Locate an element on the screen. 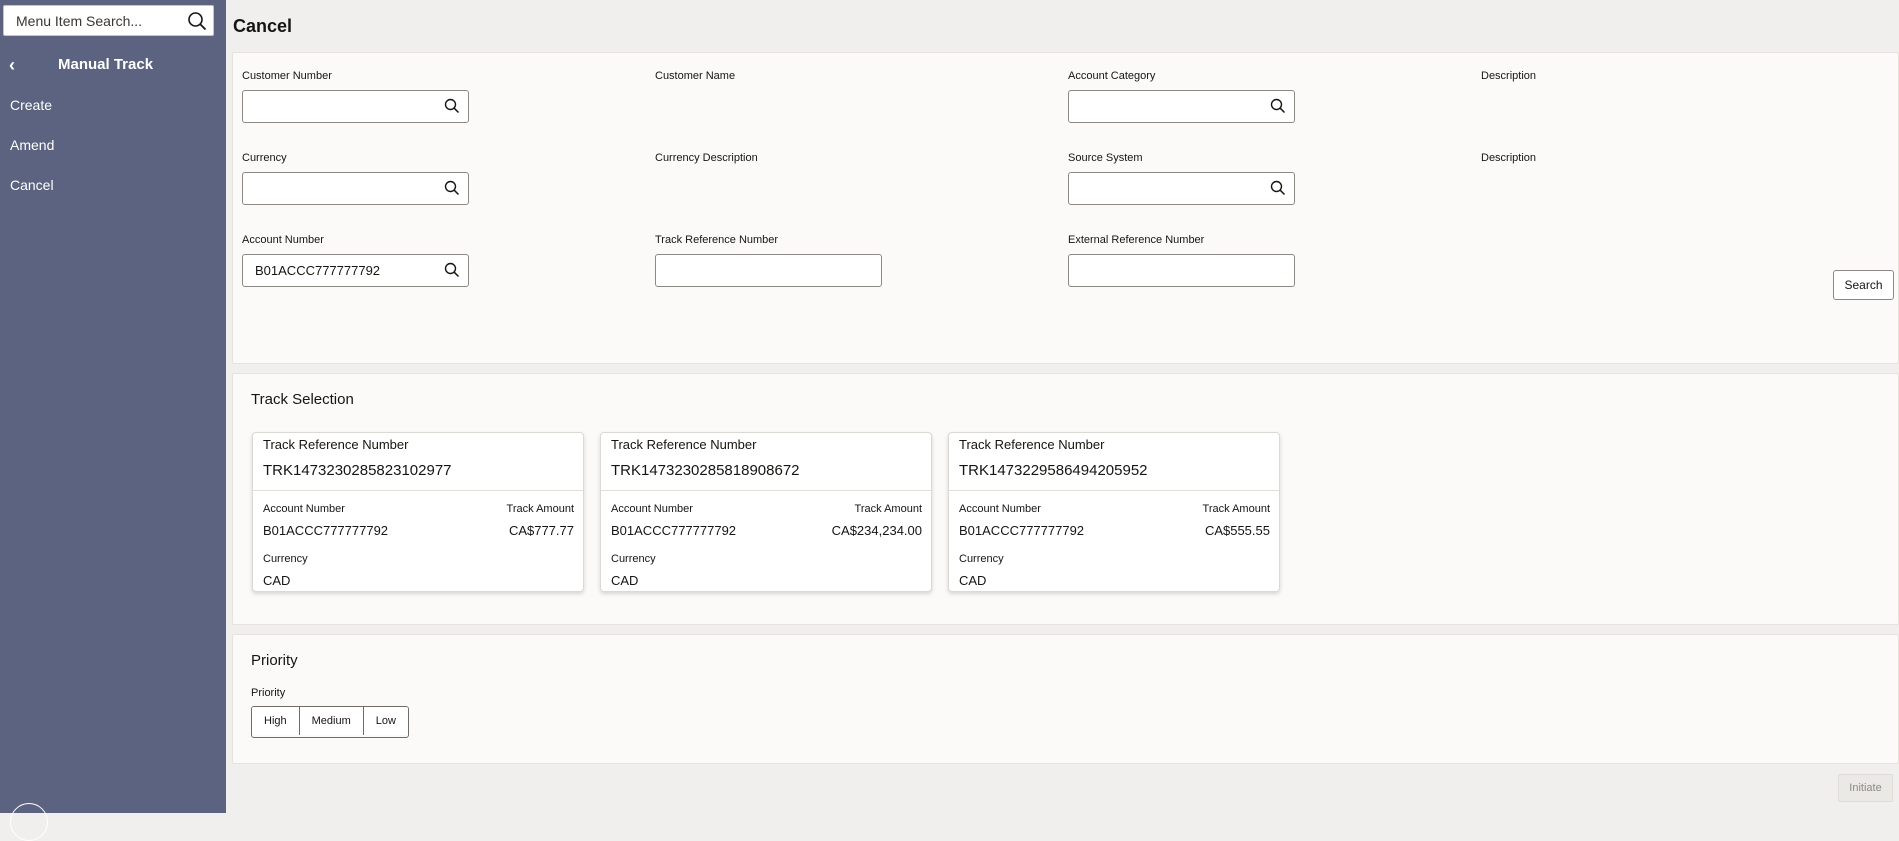 This screenshot has height=841, width=1899. priority-panel is located at coordinates (1065, 699).